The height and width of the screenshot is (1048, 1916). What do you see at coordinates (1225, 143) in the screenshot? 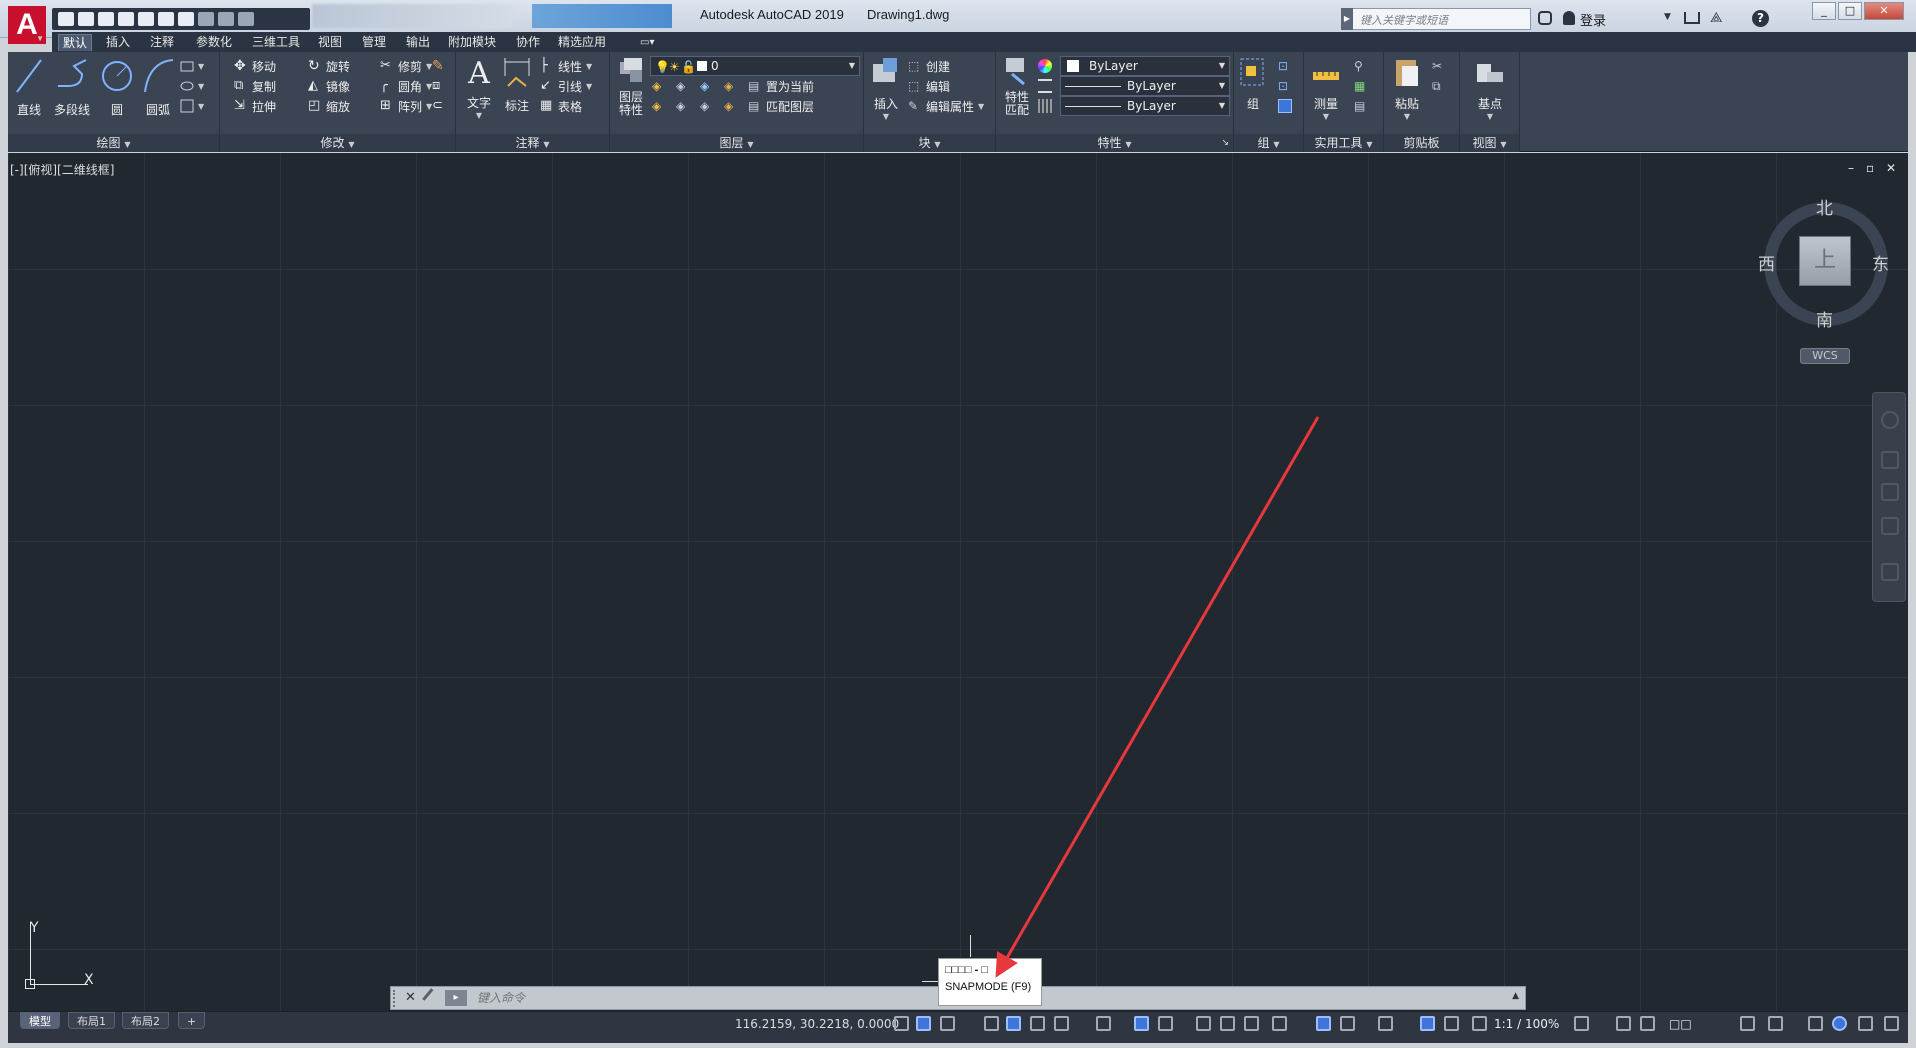
I see `panel-launcher-icon: ↘` at bounding box center [1225, 143].